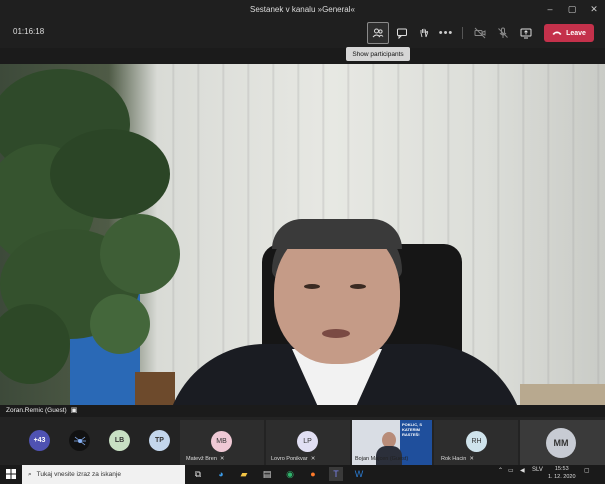 Image resolution: width=605 pixels, height=484 pixels. I want to click on taskbar-clock: 15:53 1. 12. 2020, so click(562, 473).